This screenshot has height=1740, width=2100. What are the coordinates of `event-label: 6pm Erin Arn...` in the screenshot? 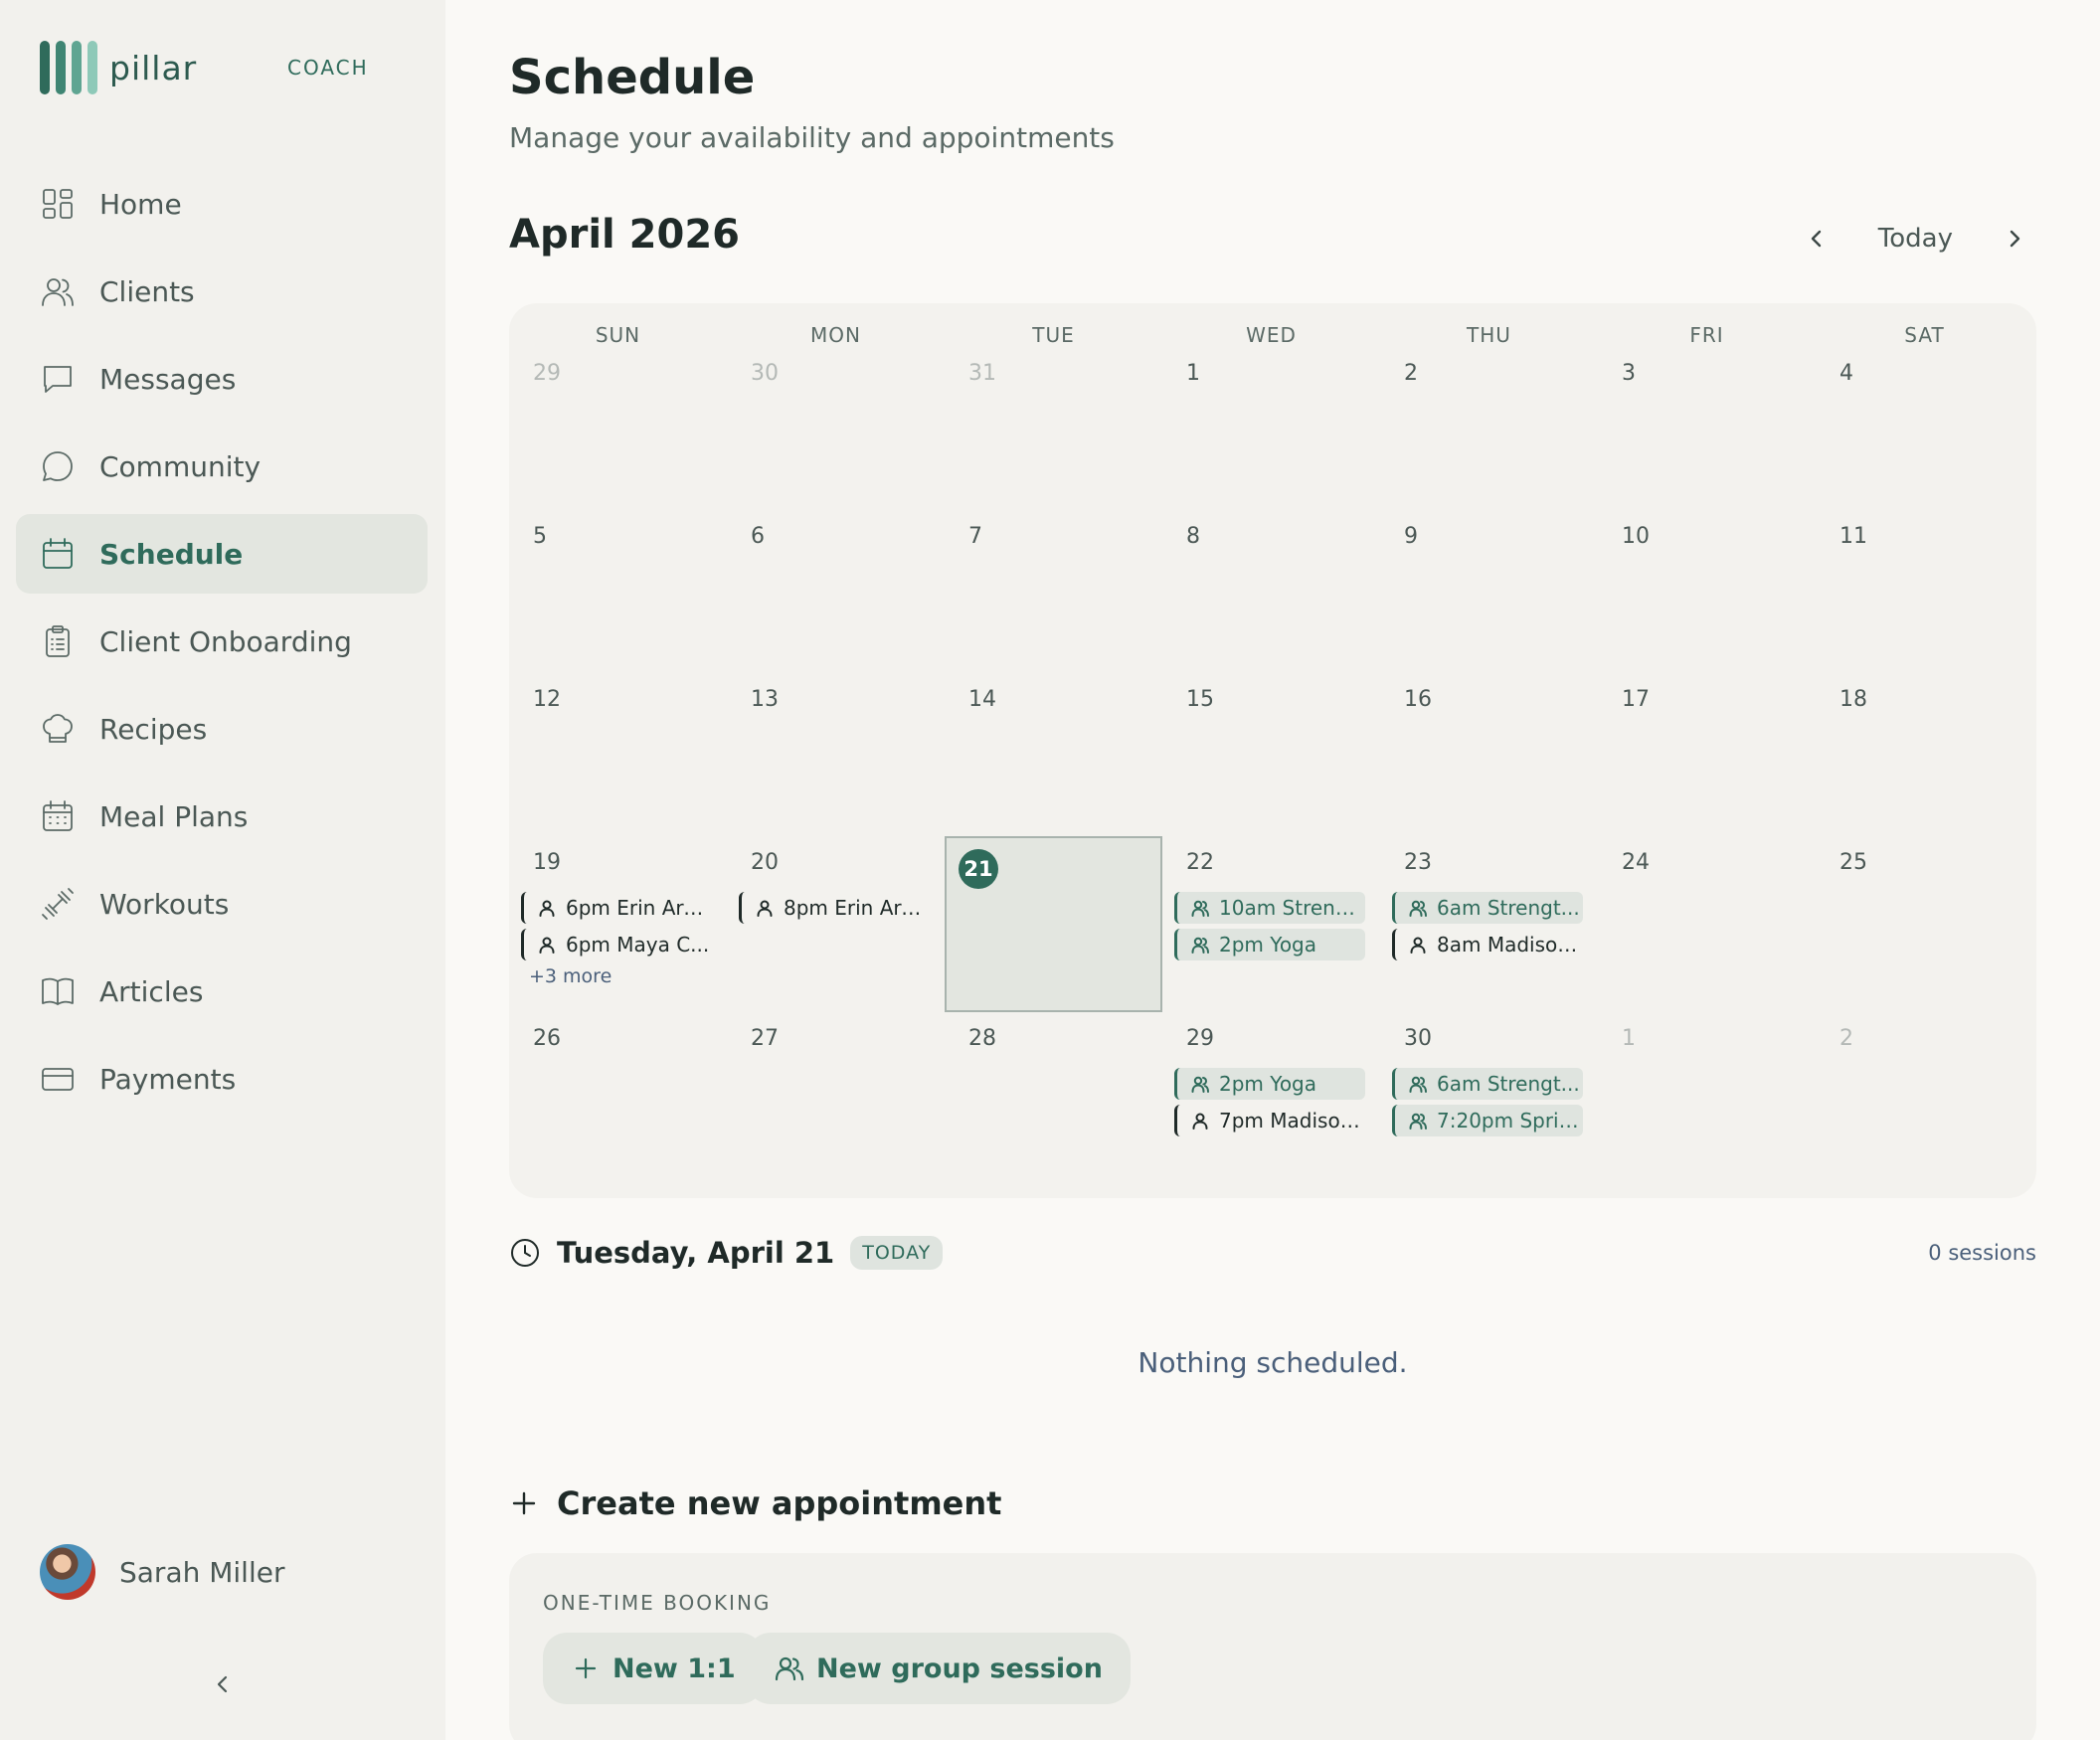 It's located at (639, 908).